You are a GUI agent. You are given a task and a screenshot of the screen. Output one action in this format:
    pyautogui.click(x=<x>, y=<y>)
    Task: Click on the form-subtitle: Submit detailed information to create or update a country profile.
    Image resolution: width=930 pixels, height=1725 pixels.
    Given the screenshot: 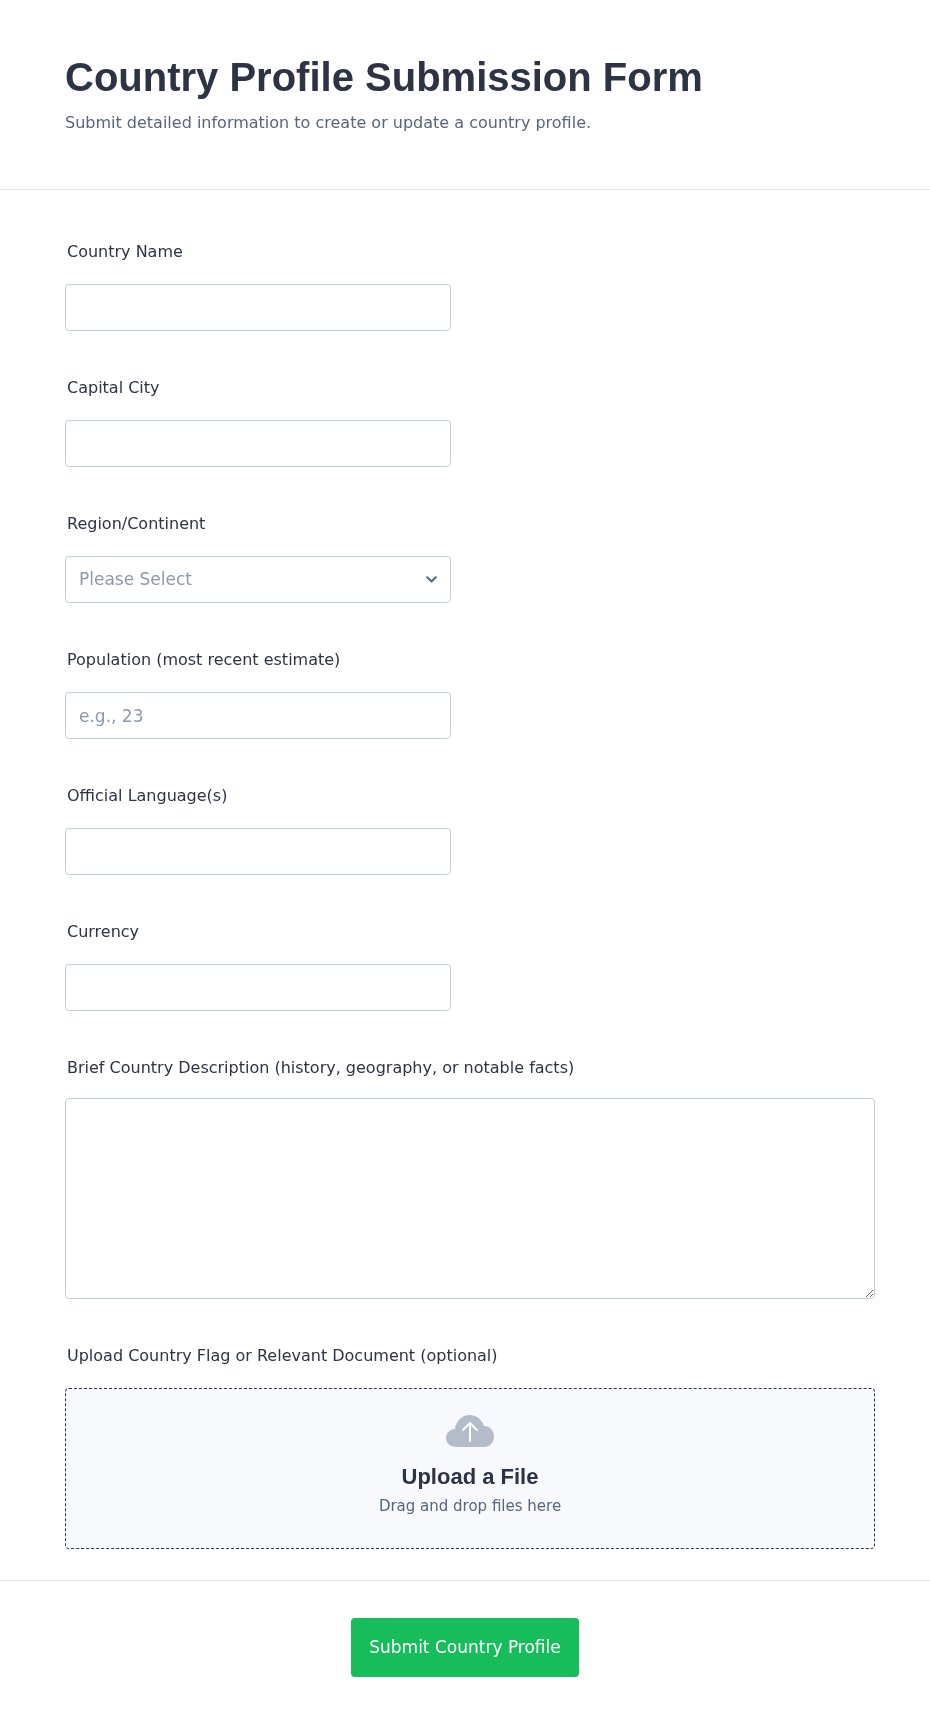 What is the action you would take?
    pyautogui.click(x=328, y=123)
    